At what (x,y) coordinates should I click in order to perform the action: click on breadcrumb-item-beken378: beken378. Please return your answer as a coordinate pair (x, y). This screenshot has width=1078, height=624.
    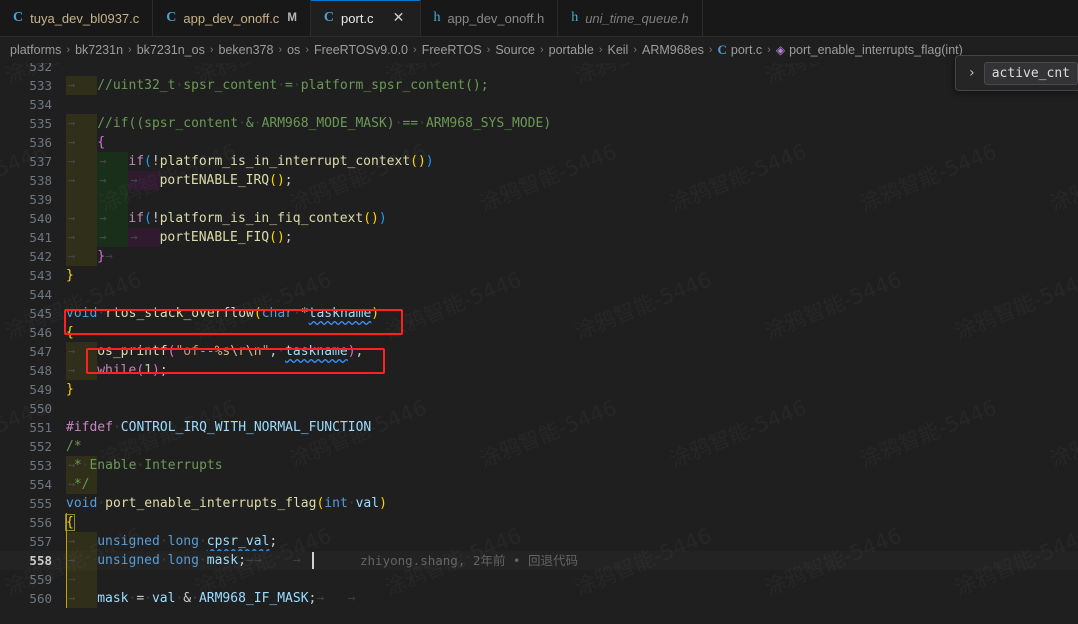
    Looking at the image, I should click on (246, 50).